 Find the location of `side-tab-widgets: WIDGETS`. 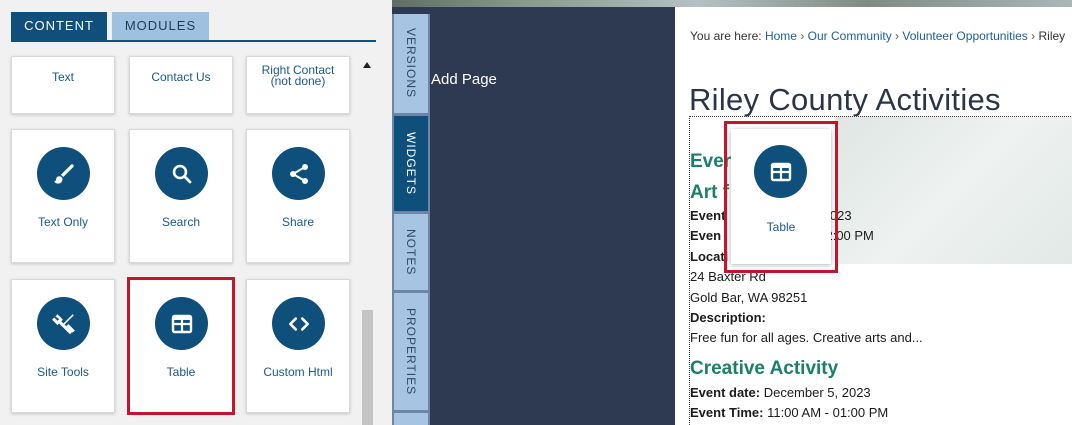

side-tab-widgets: WIDGETS is located at coordinates (411, 163).